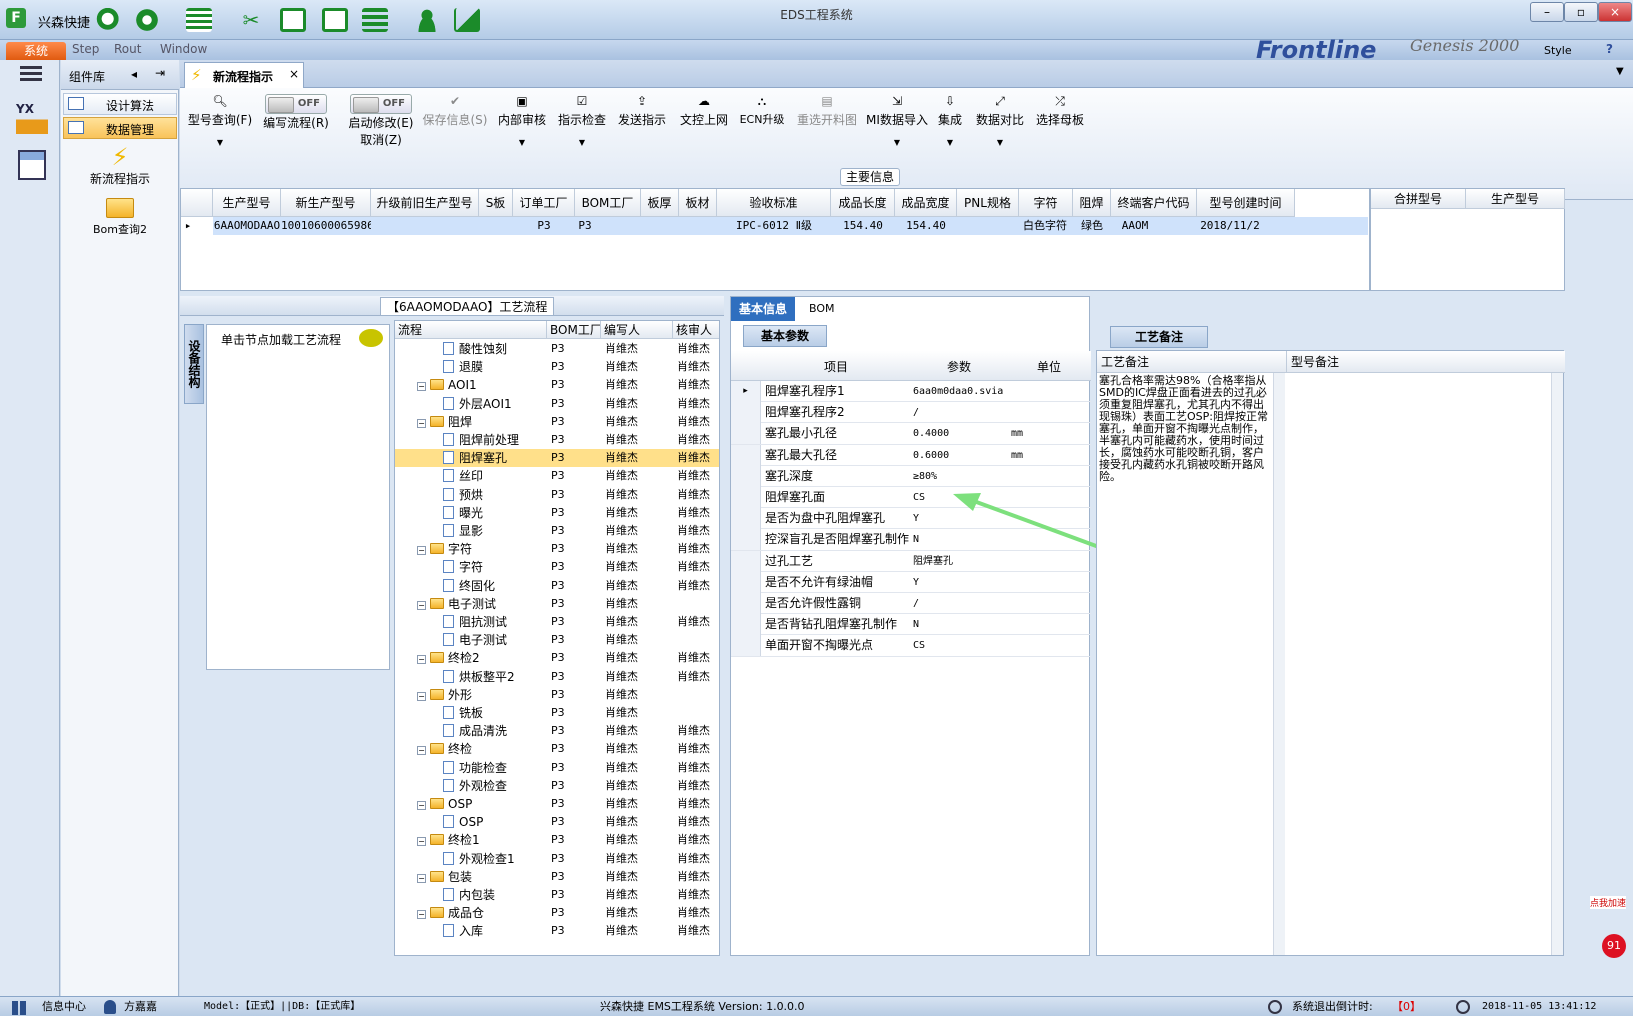 The width and height of the screenshot is (1633, 1016). Describe the element at coordinates (1620, 71) in the screenshot. I see `chevron-down-icon: ▼` at that location.